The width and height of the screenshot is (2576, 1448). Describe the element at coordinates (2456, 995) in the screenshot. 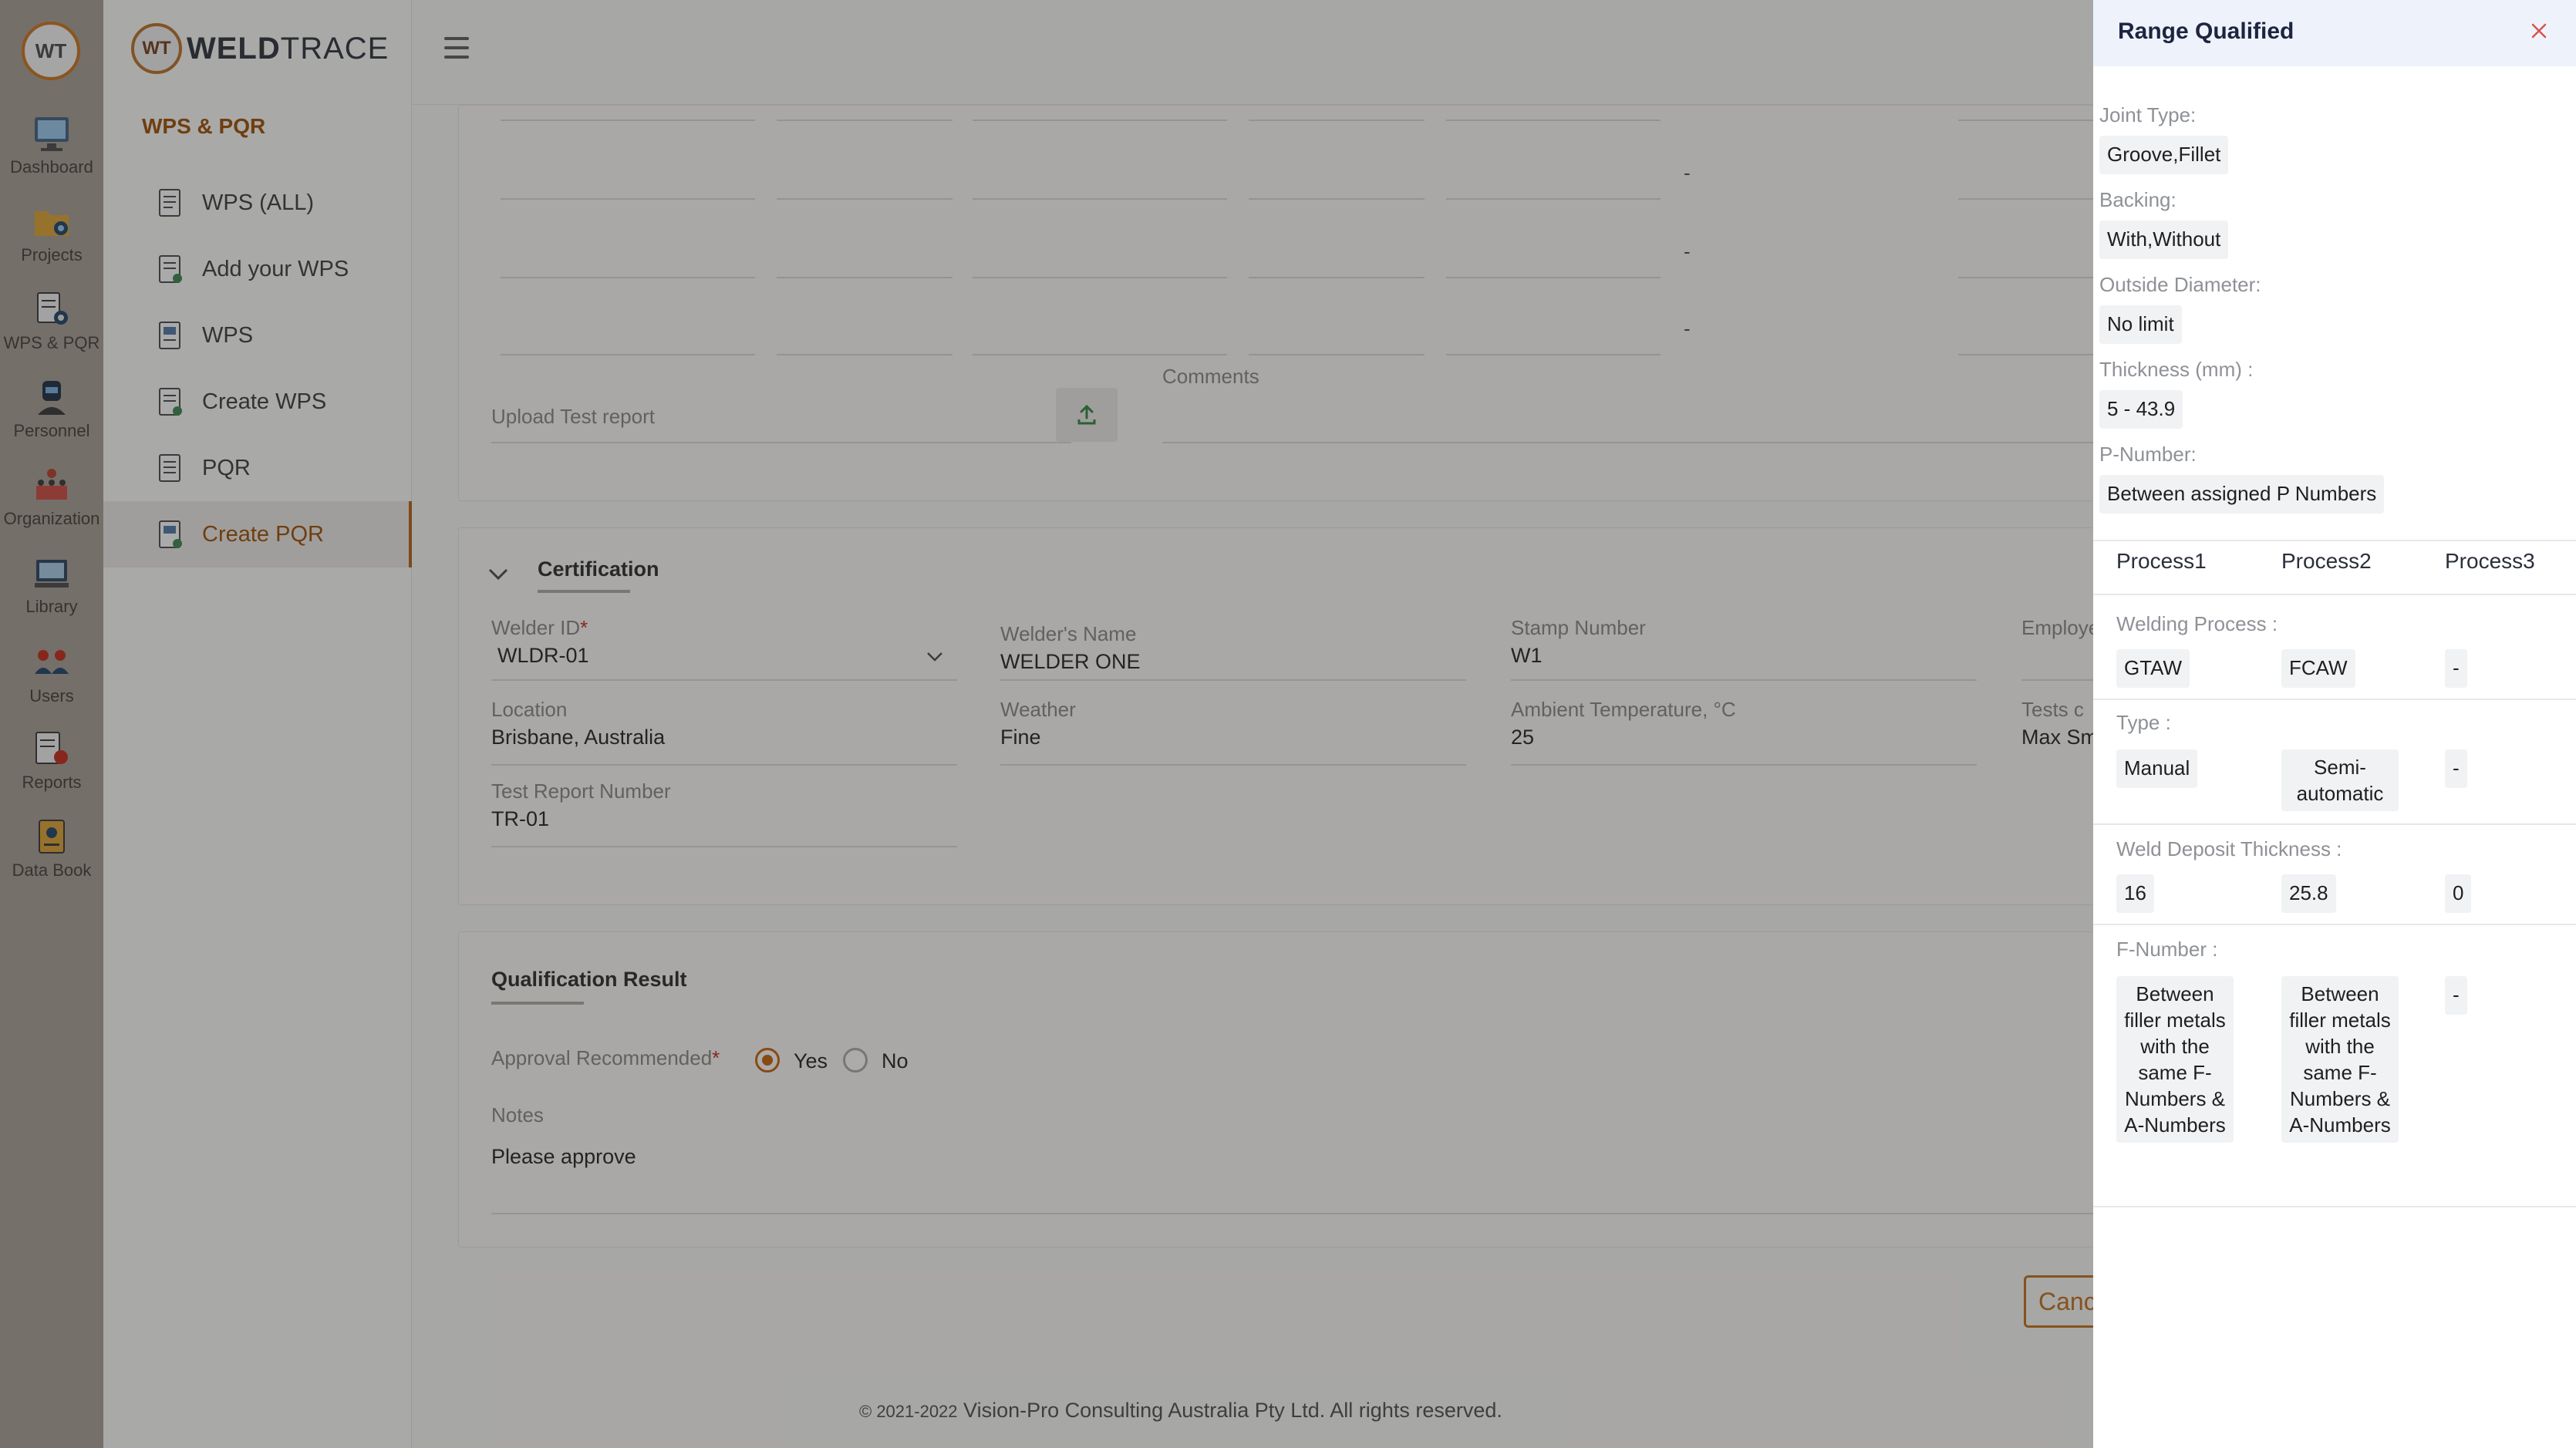

I see `f-number-value: -` at that location.